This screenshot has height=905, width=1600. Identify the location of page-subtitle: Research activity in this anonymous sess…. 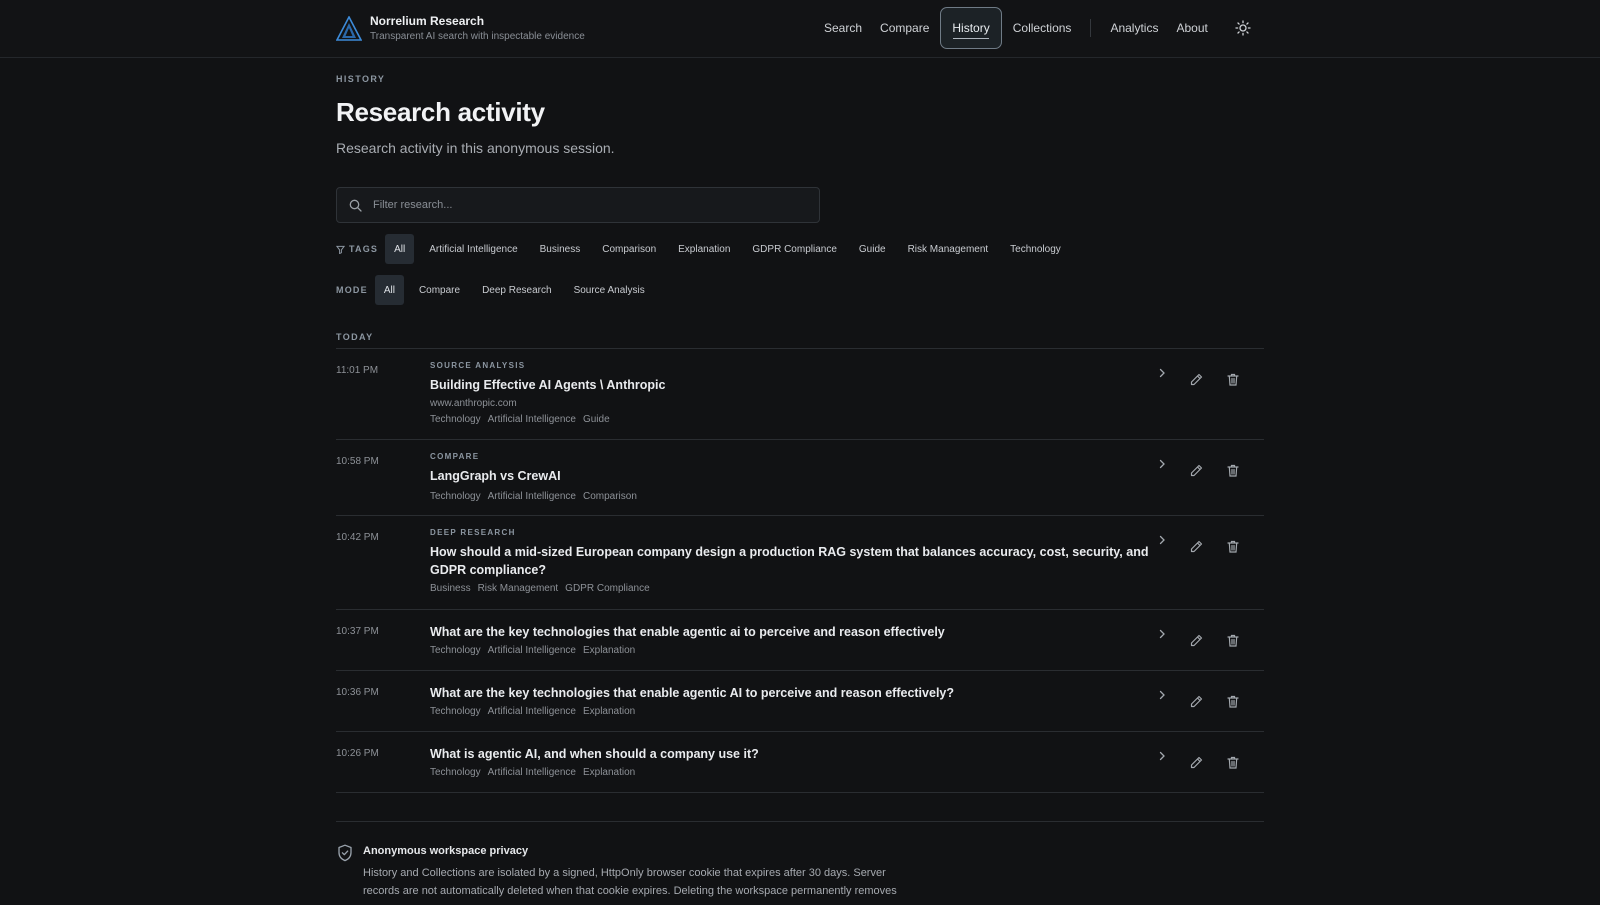
(475, 148).